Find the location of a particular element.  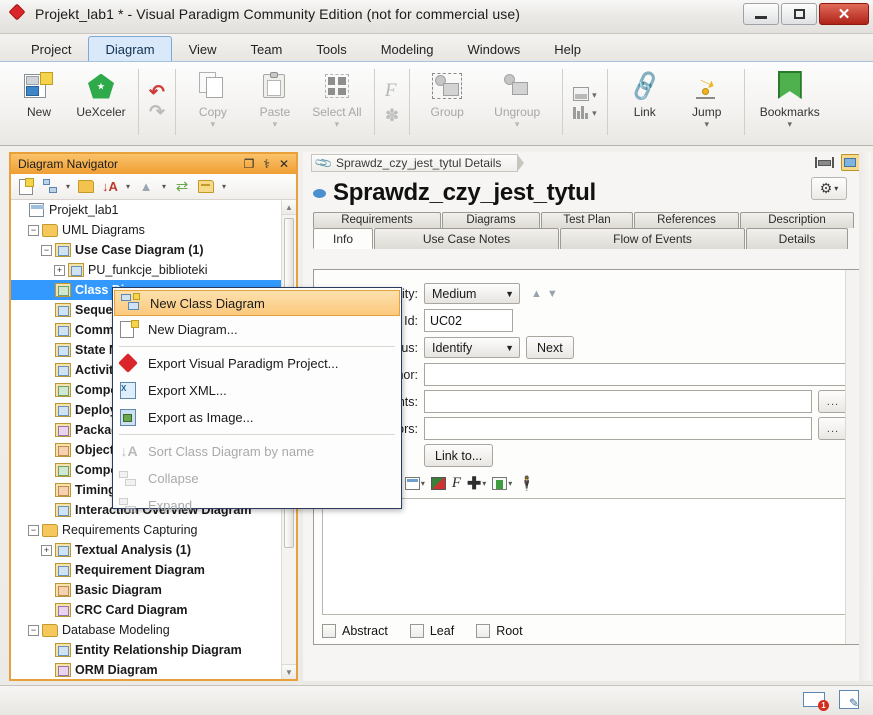

details-vertical-scrollbar is located at coordinates (852, 457).